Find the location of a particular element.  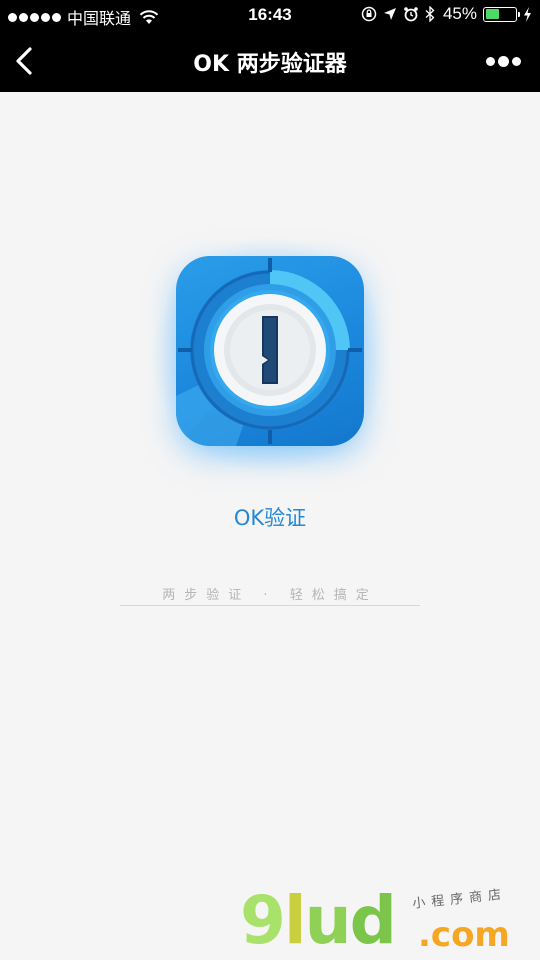

status-bar-right: 45% is located at coordinates (446, 14).